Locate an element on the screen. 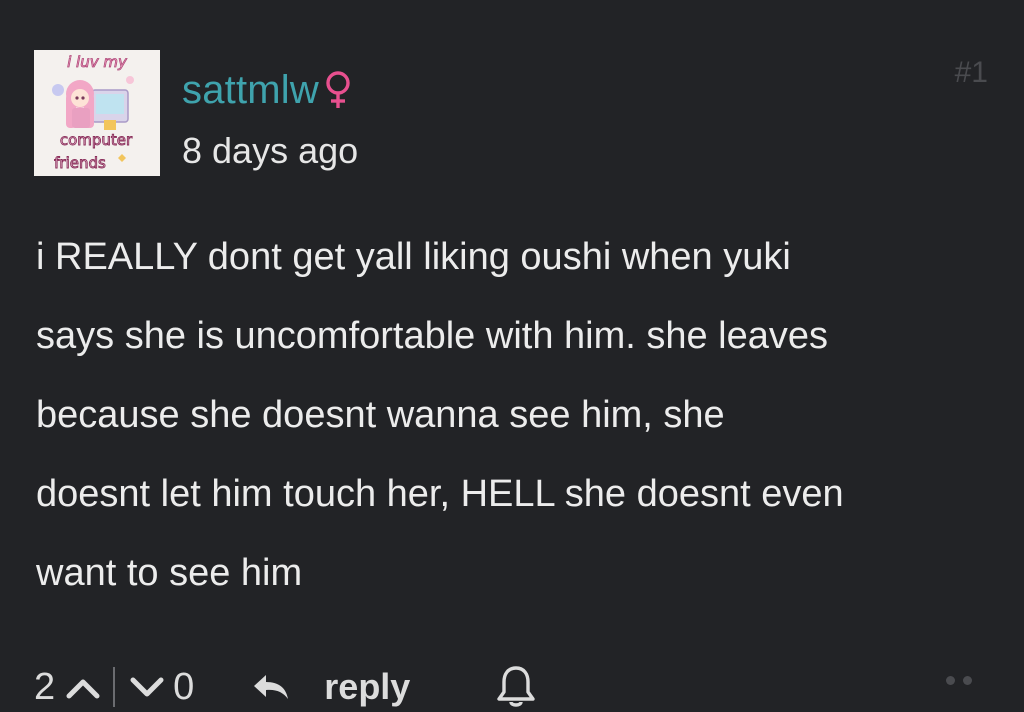 This screenshot has width=1024, height=712. more-options-button is located at coordinates (959, 680).